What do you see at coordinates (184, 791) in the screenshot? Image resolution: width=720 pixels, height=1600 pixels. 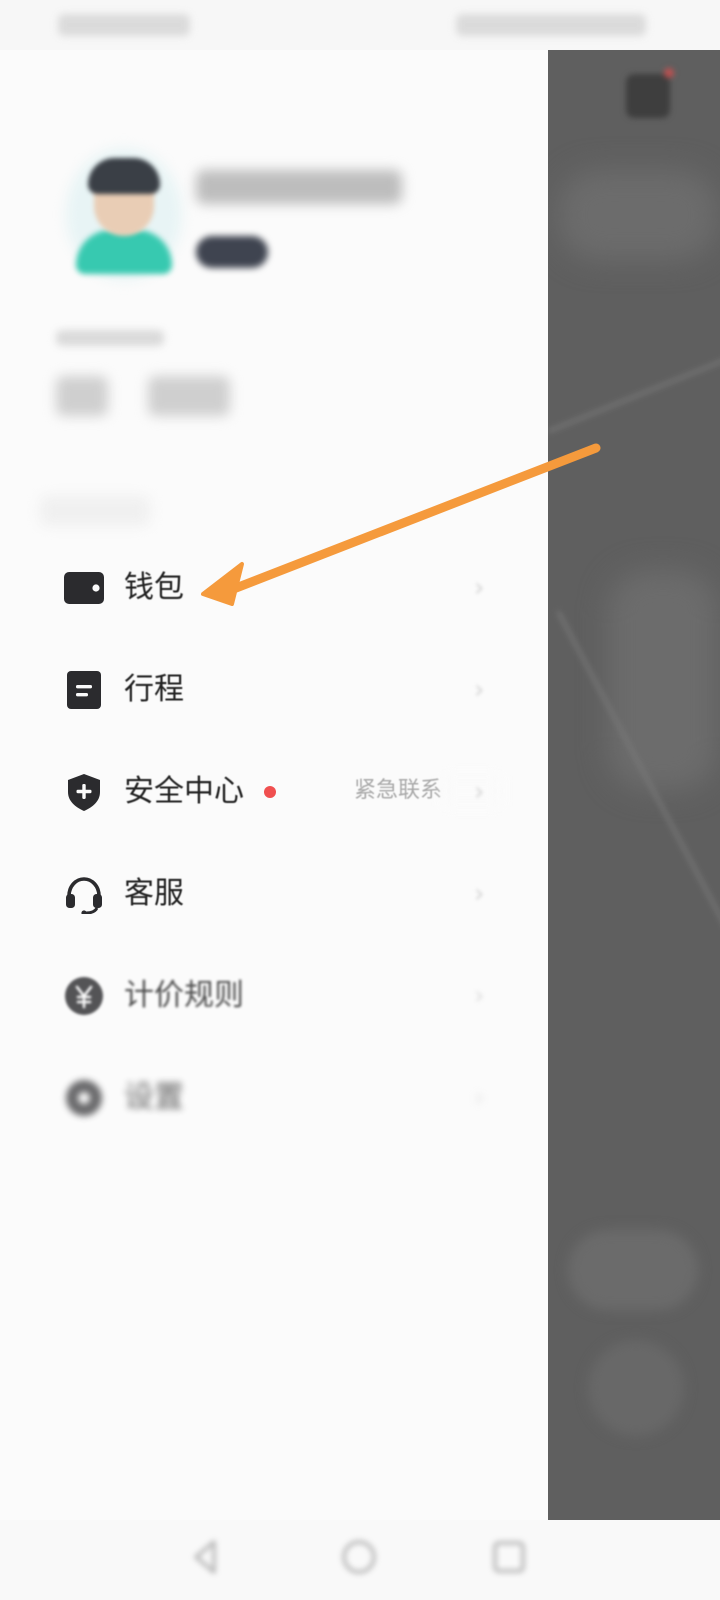 I see `menu-item-label: 安全中心` at bounding box center [184, 791].